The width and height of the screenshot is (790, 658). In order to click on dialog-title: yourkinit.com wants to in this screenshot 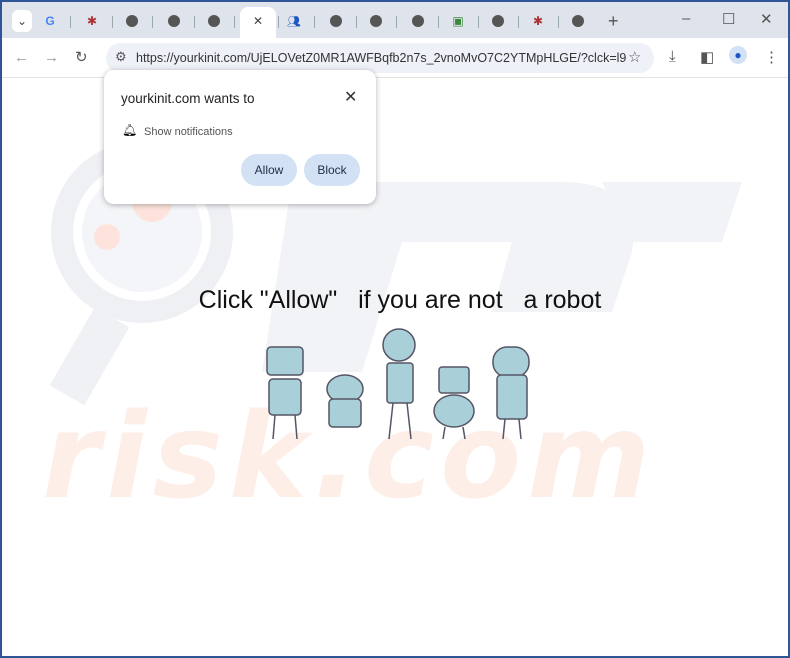, I will do `click(188, 98)`.